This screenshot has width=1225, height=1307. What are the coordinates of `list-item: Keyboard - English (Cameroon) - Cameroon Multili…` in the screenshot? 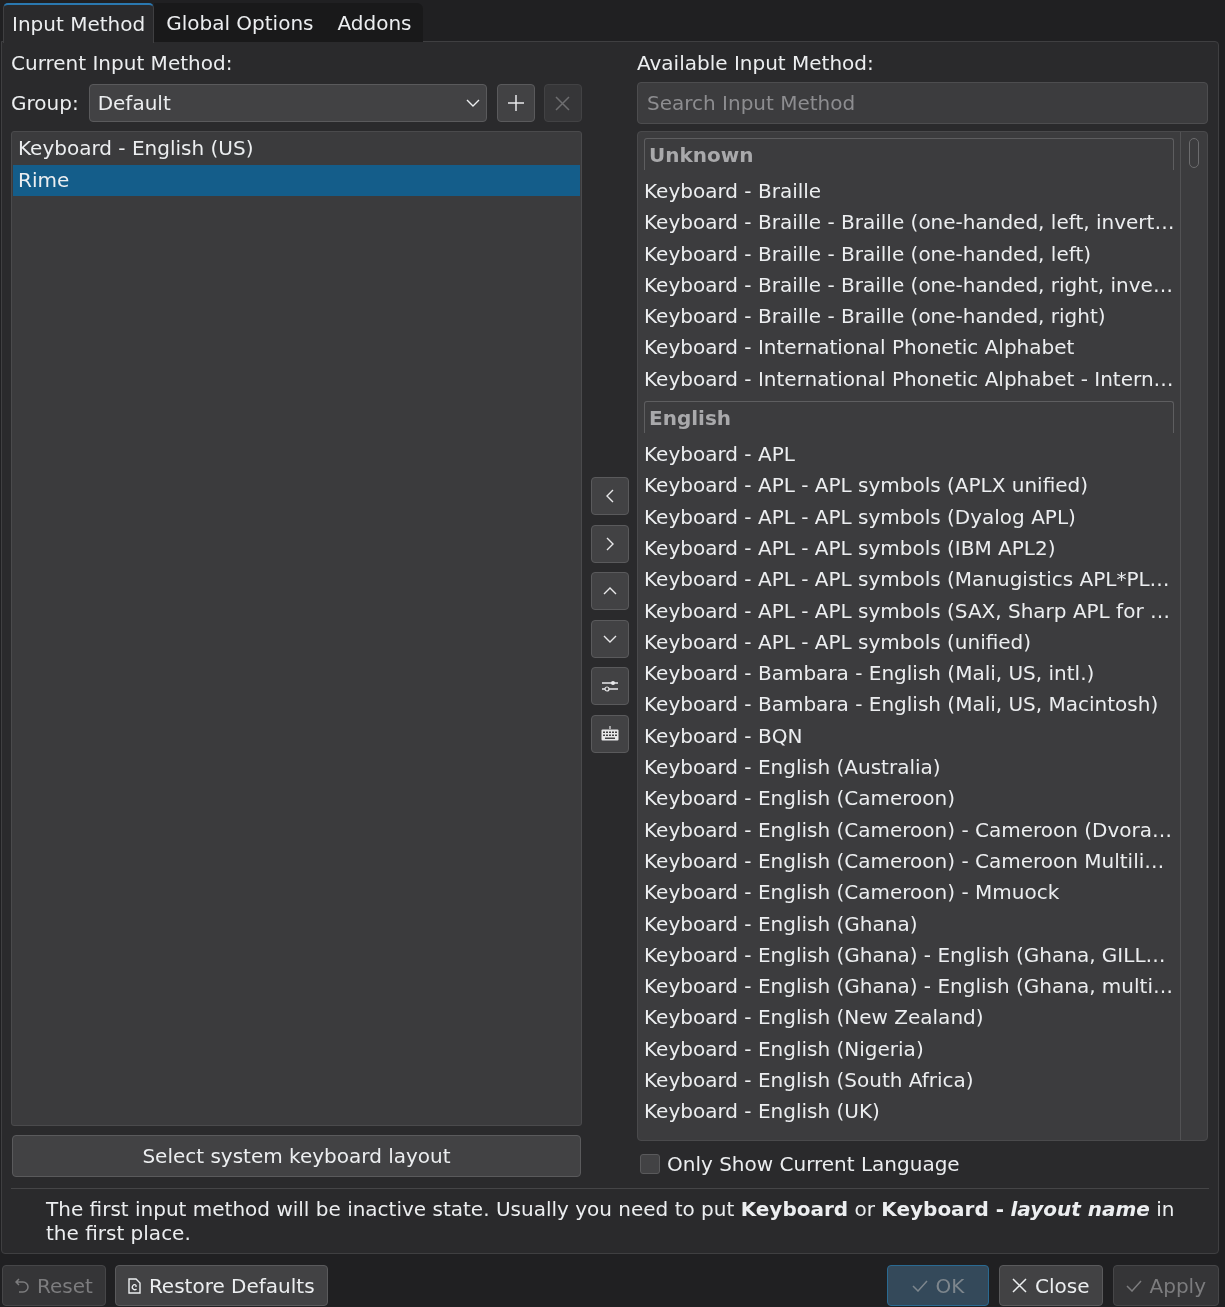 It's located at (911, 861).